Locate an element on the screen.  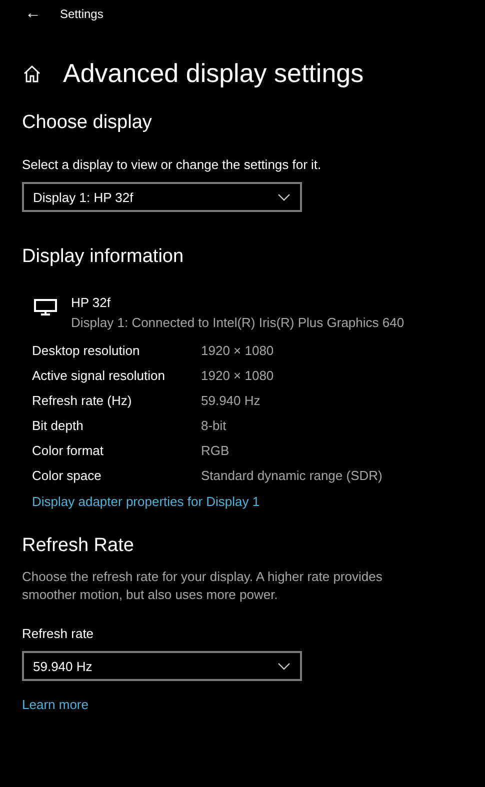
info-value: RGB is located at coordinates (215, 451).